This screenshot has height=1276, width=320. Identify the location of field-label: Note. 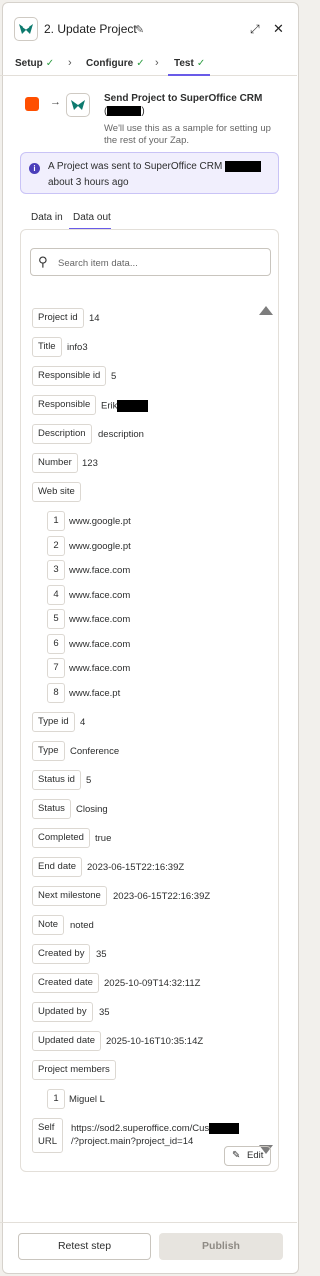
(48, 925).